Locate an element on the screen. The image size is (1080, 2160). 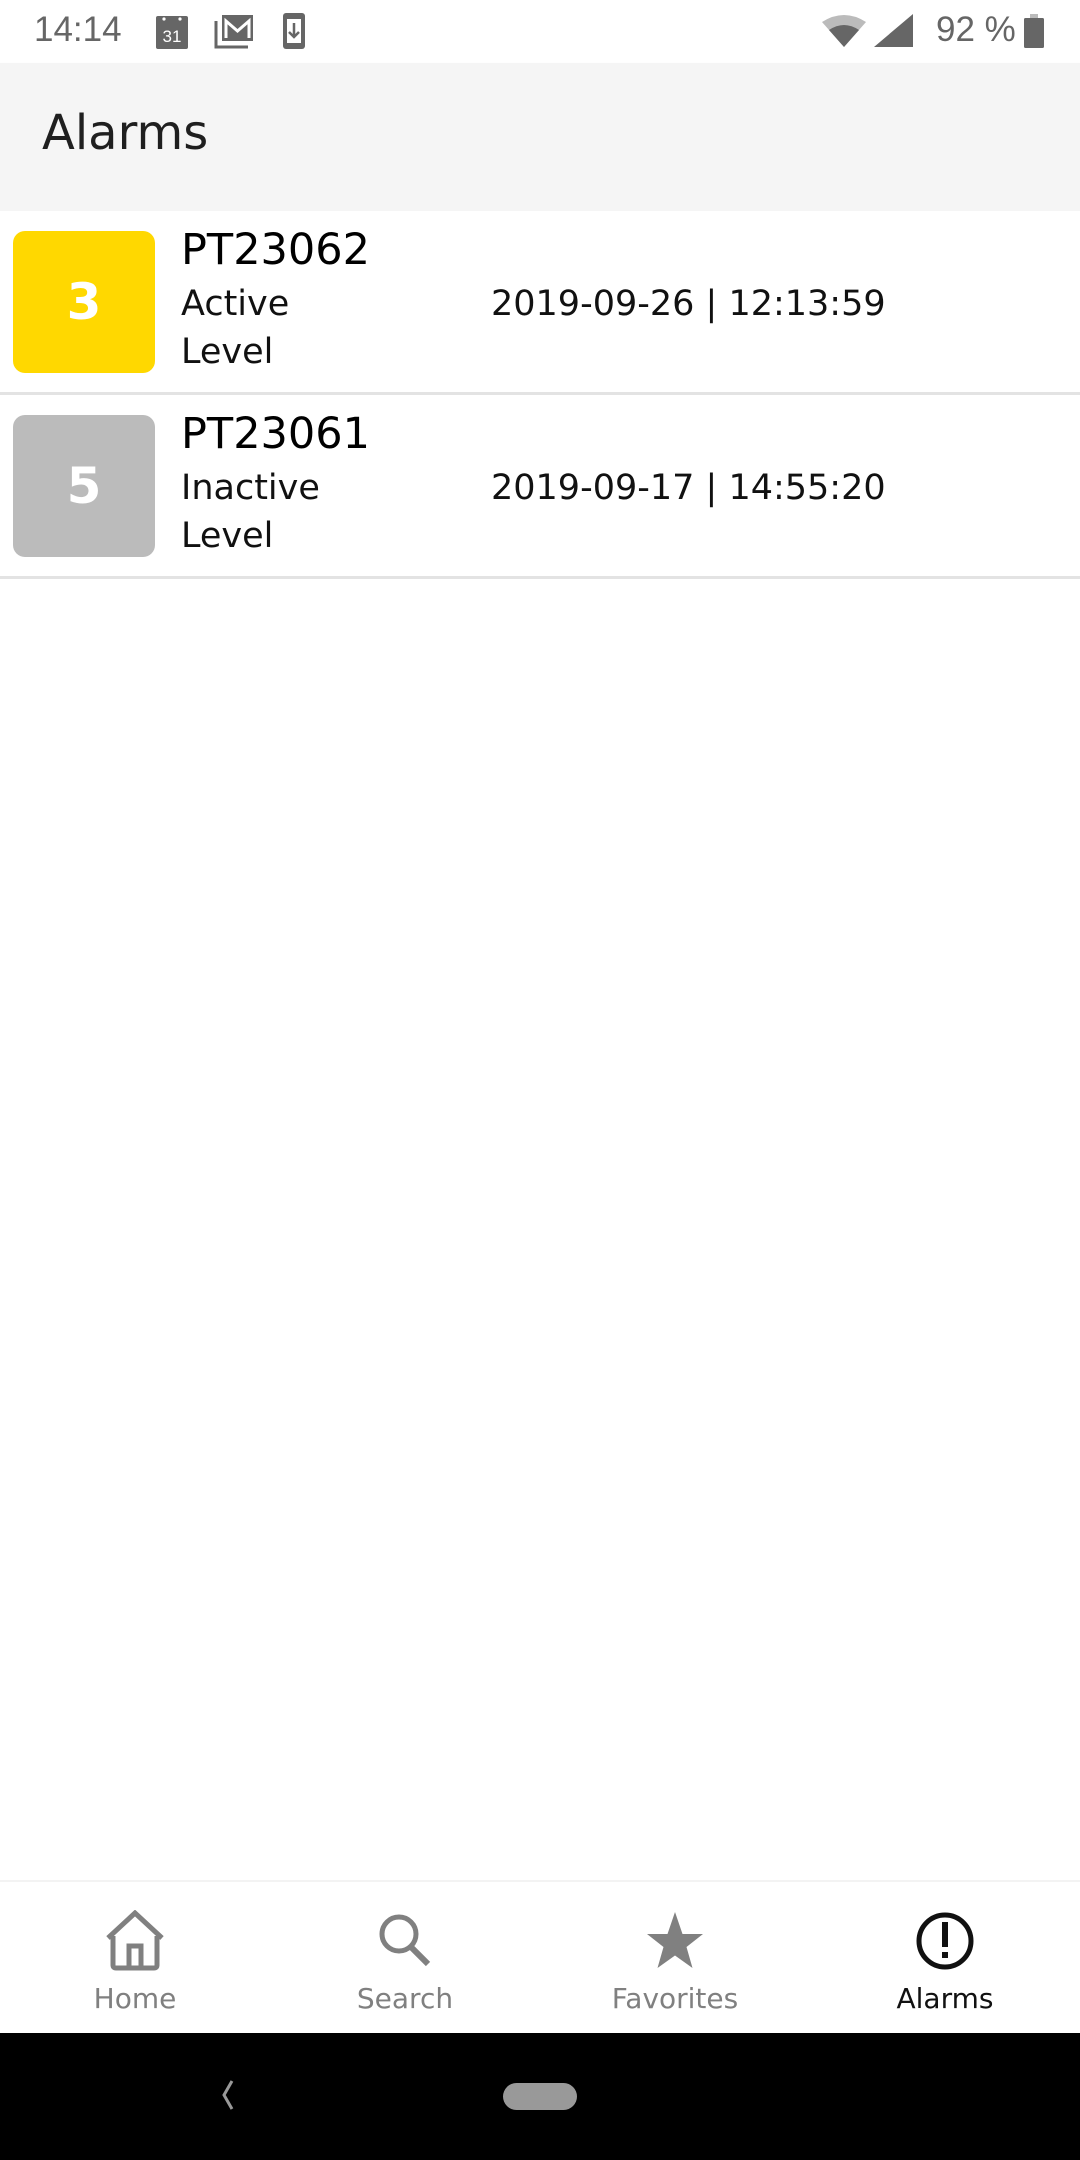
cell-signal-icon is located at coordinates (893, 30).